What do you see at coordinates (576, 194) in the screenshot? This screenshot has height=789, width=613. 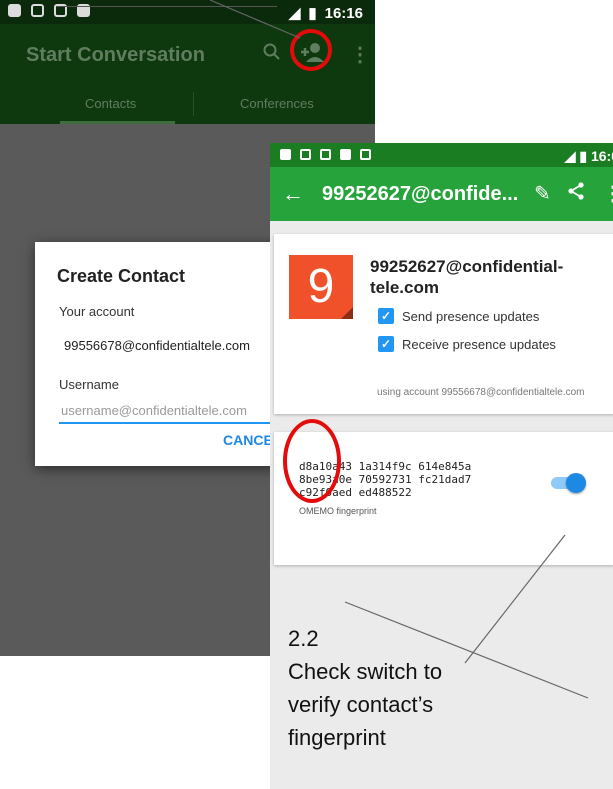 I see `share-icon` at bounding box center [576, 194].